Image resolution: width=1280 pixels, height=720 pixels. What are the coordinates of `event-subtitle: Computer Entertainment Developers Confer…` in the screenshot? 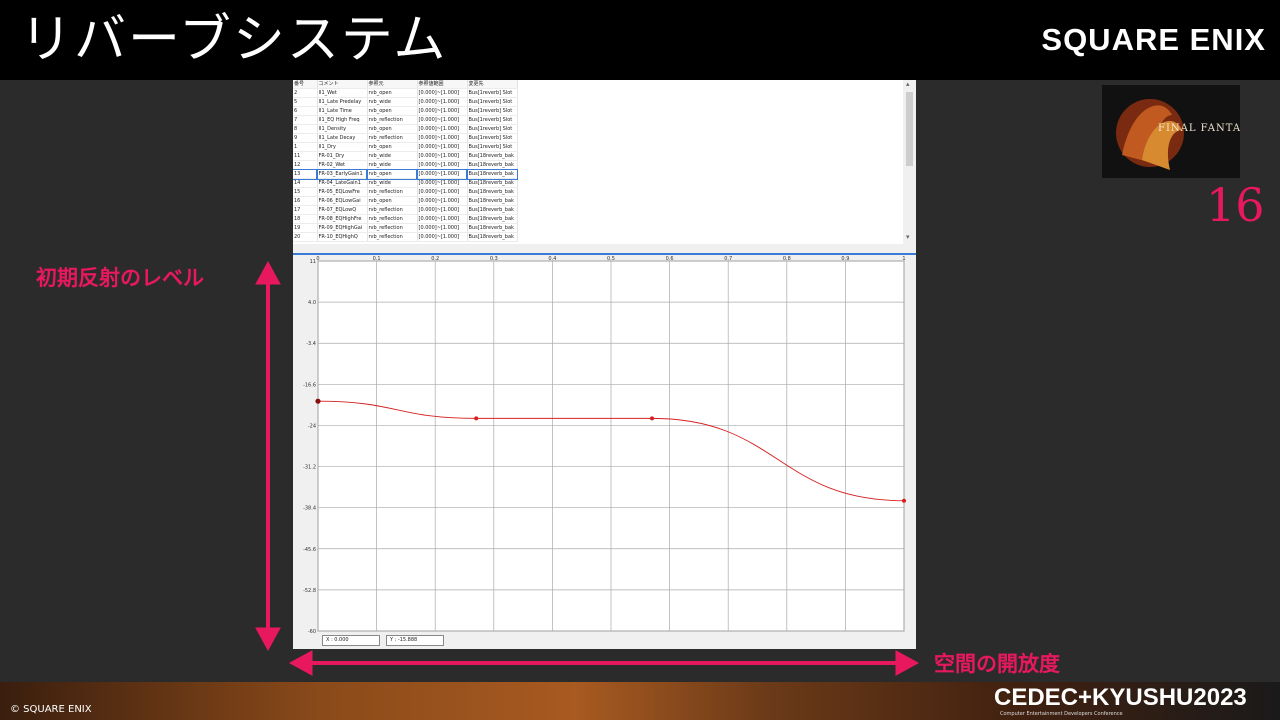 It's located at (1061, 714).